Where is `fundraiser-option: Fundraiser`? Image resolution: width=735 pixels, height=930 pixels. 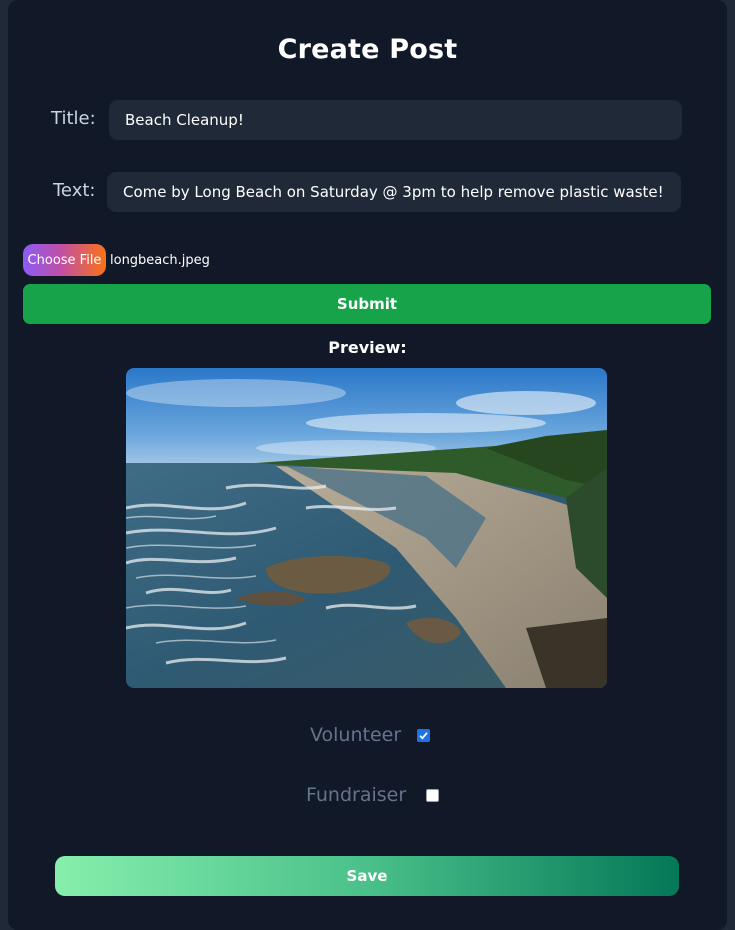 fundraiser-option: Fundraiser is located at coordinates (373, 795).